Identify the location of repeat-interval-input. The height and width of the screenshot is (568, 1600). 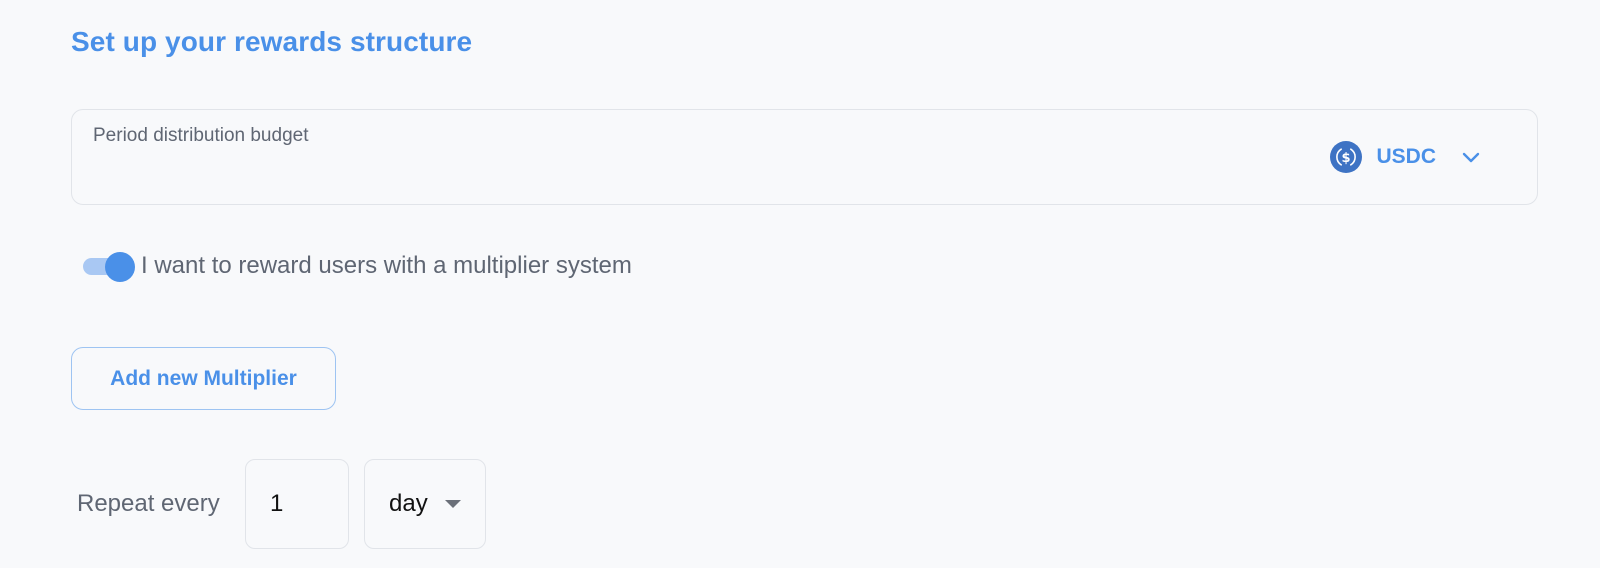
(297, 504).